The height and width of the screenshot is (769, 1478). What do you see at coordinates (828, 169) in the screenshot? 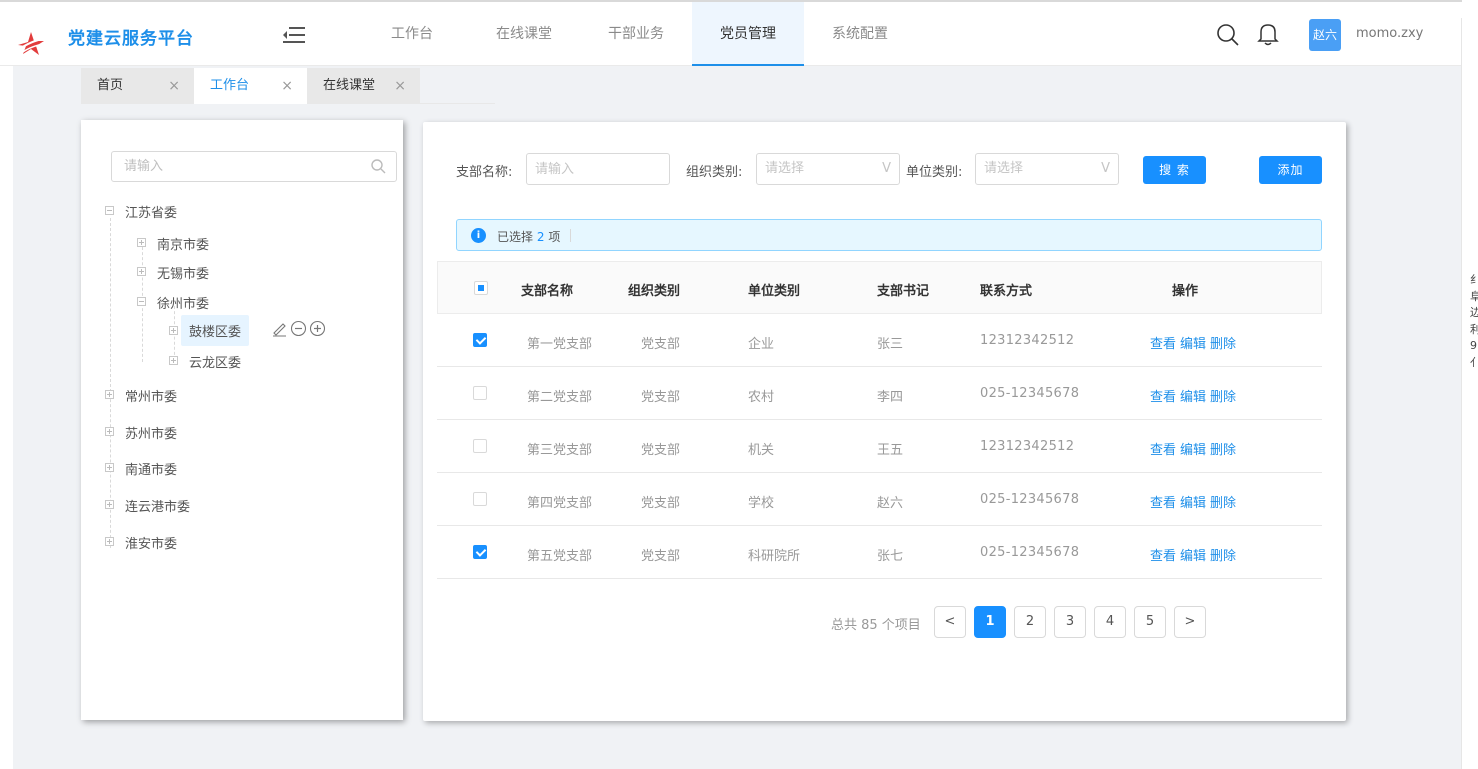
I see `org-type-select: 请选择 V` at bounding box center [828, 169].